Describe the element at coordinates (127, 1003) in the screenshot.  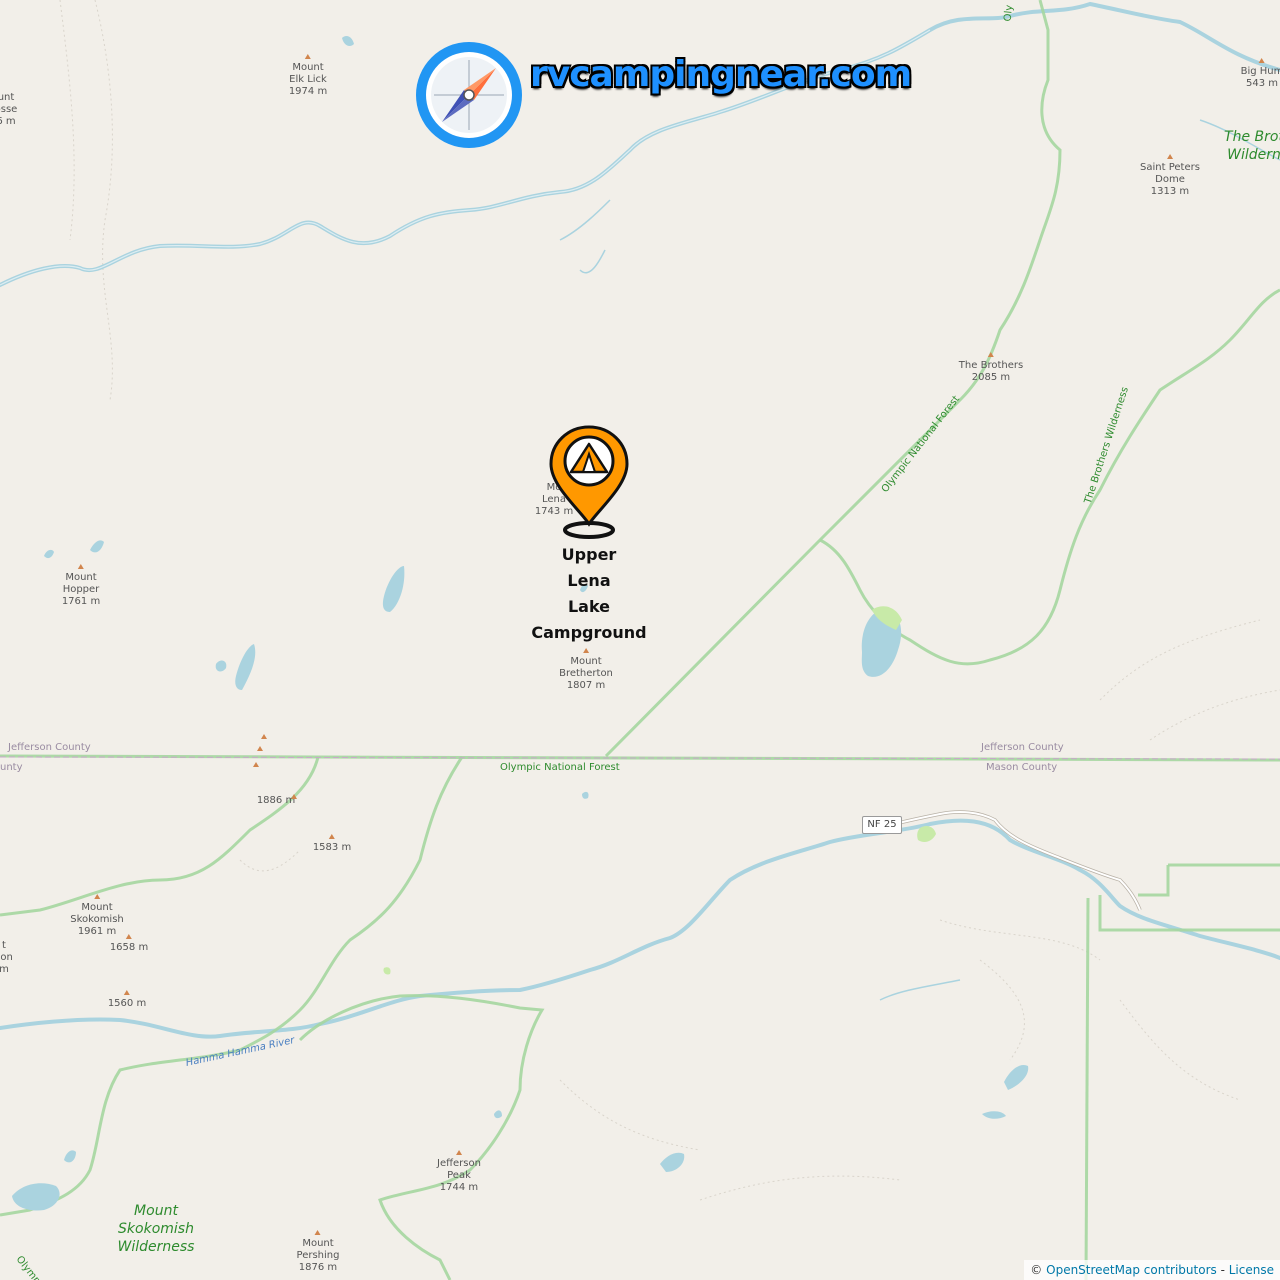
I see `peak-elevation: 1560 m` at that location.